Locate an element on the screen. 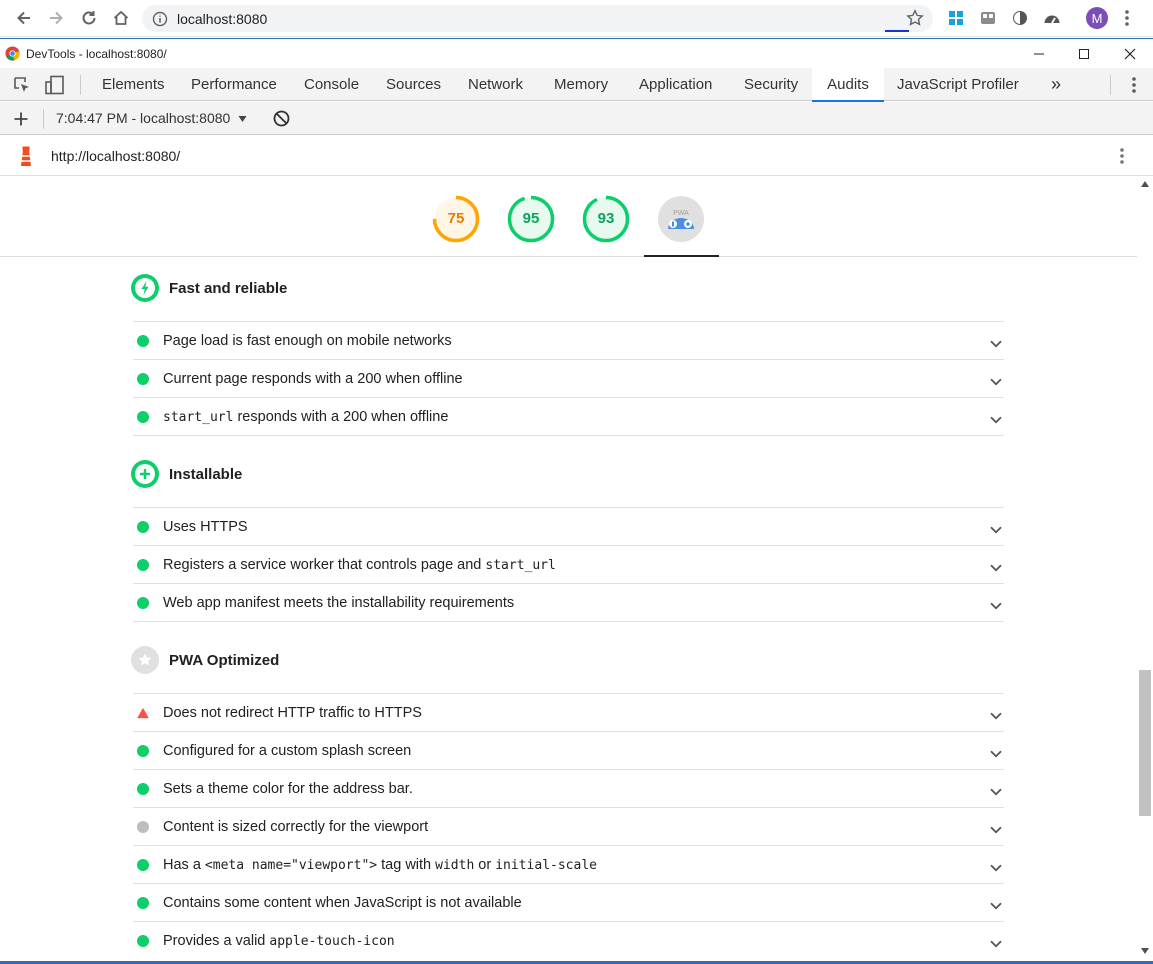 This screenshot has width=1153, height=964. scrollbar-thumb is located at coordinates (1145, 743).